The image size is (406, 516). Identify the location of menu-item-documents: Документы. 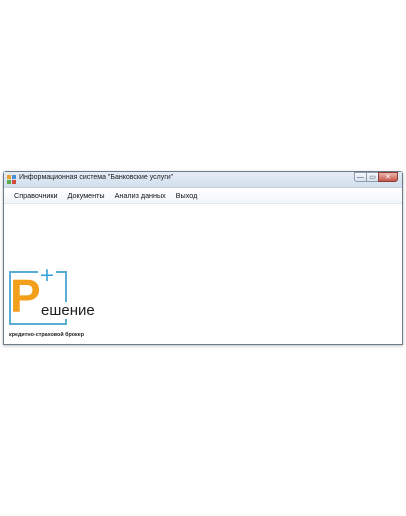
(86, 195).